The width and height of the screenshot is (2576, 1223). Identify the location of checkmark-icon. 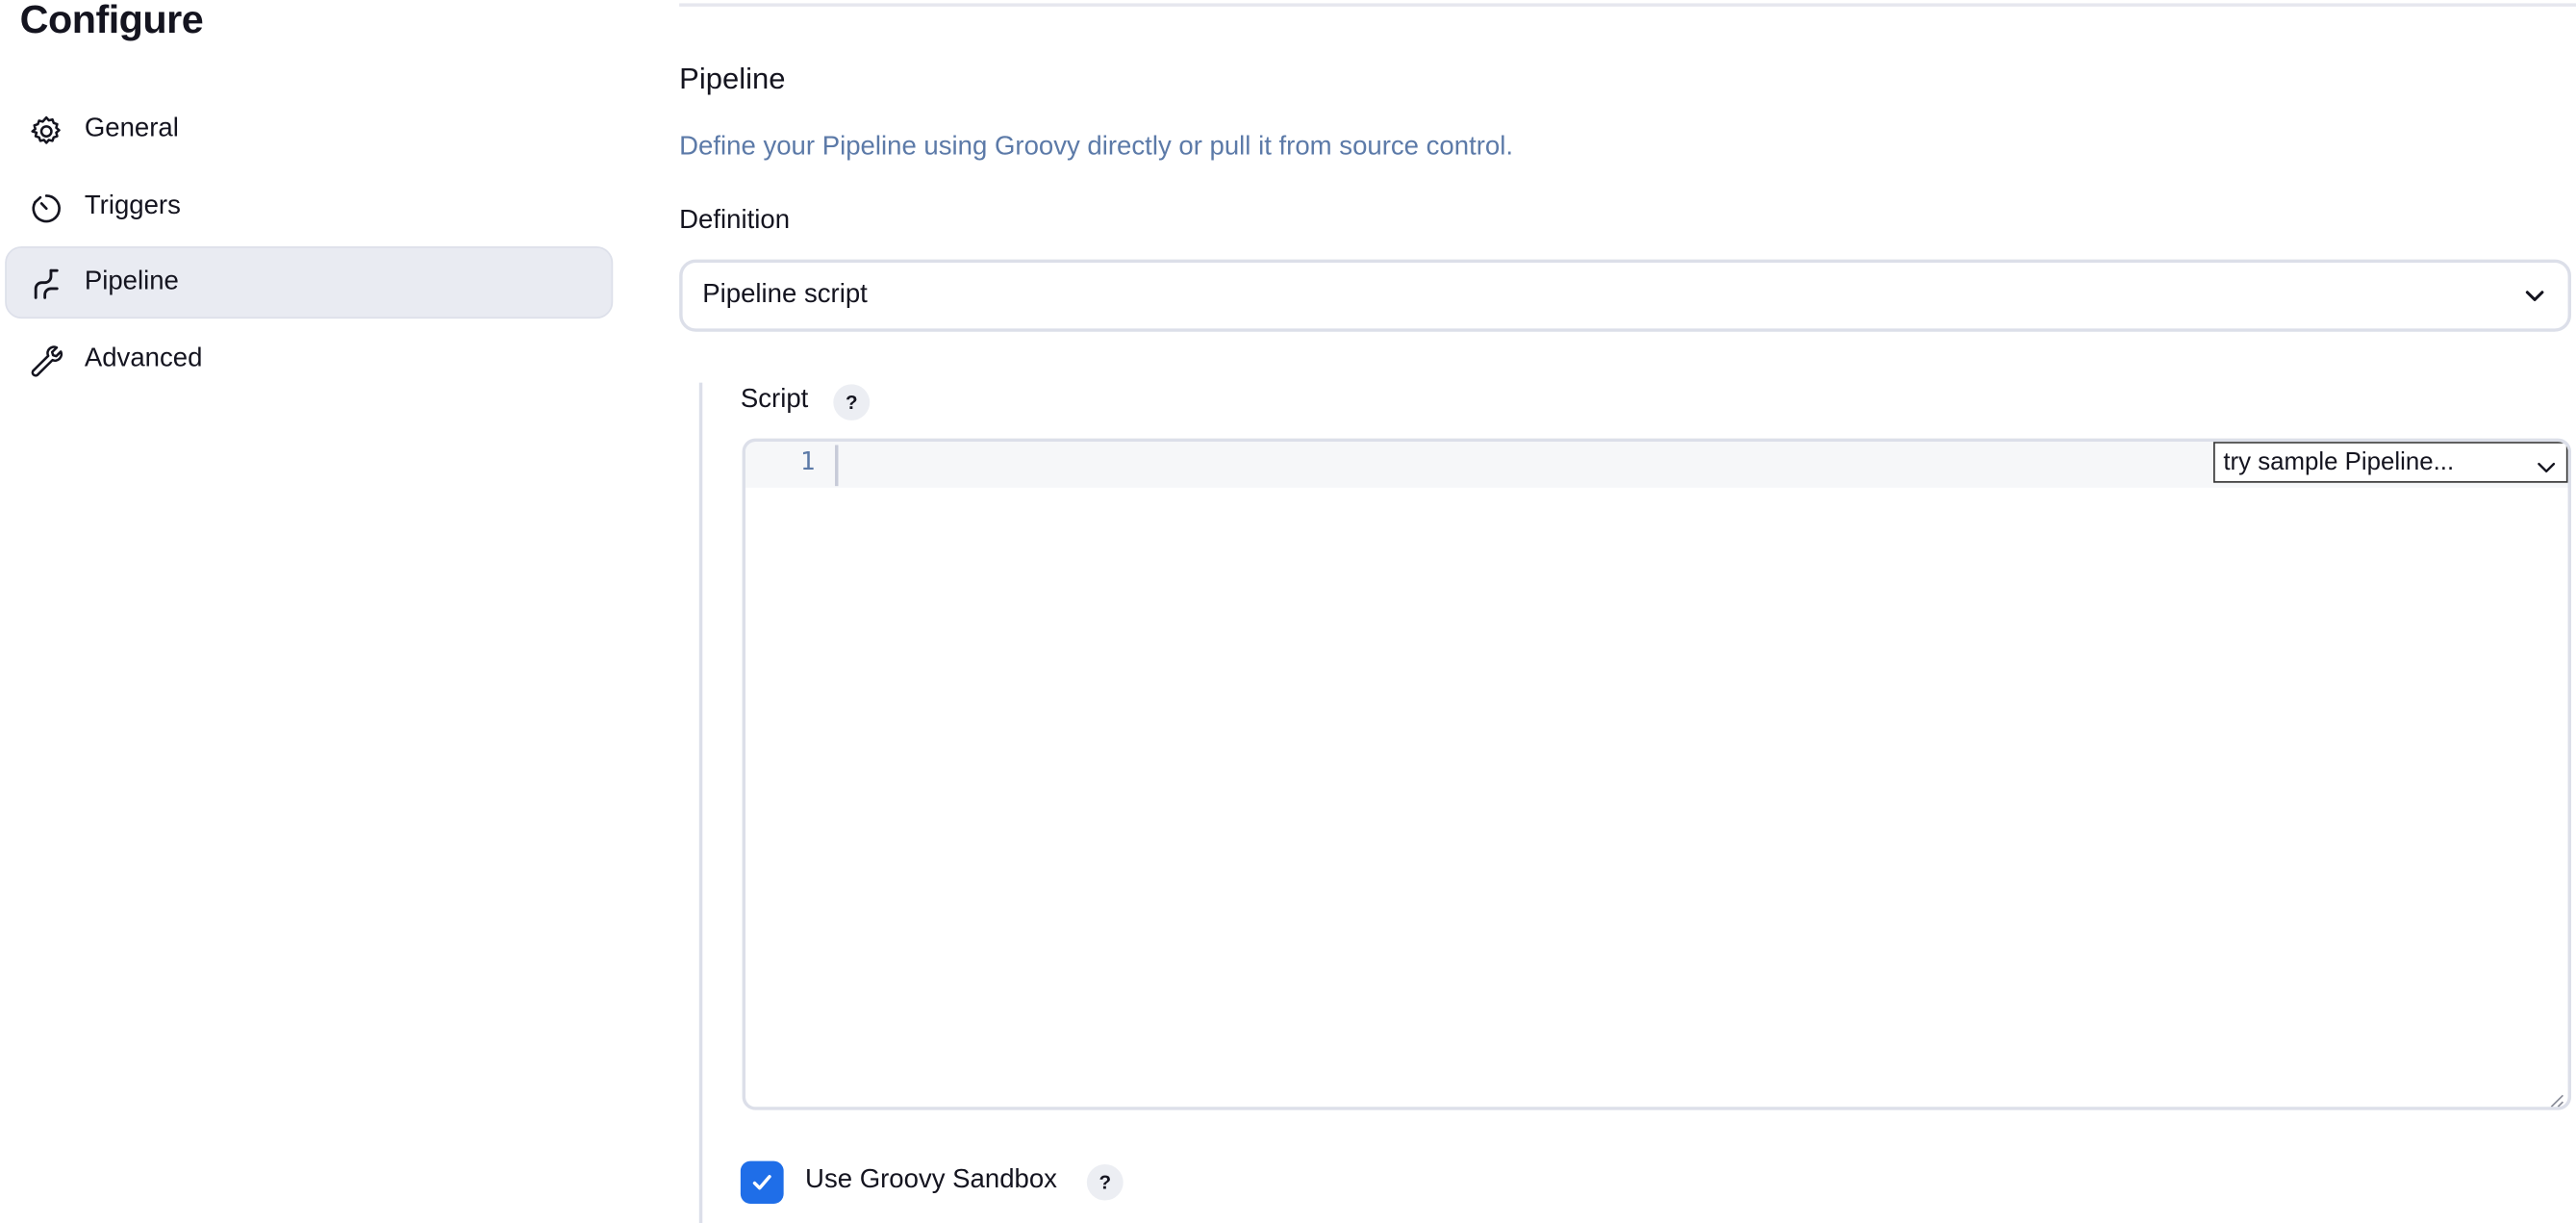
(761, 1182).